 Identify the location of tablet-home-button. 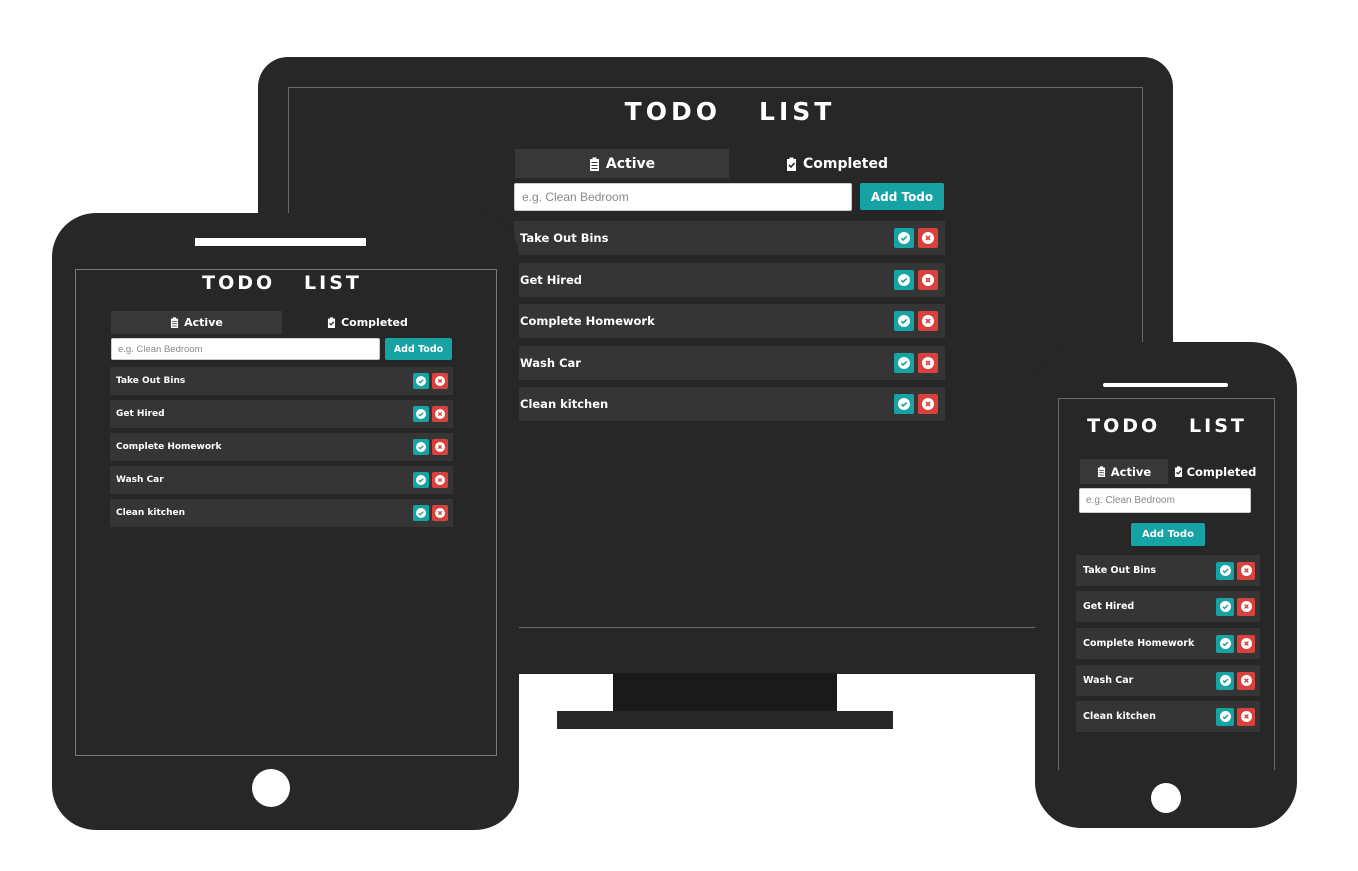
(271, 788).